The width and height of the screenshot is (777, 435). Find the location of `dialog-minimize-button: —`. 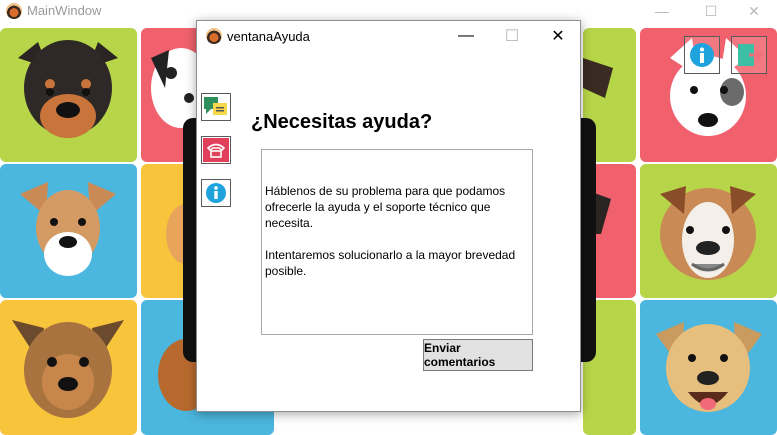

dialog-minimize-button: — is located at coordinates (466, 36).